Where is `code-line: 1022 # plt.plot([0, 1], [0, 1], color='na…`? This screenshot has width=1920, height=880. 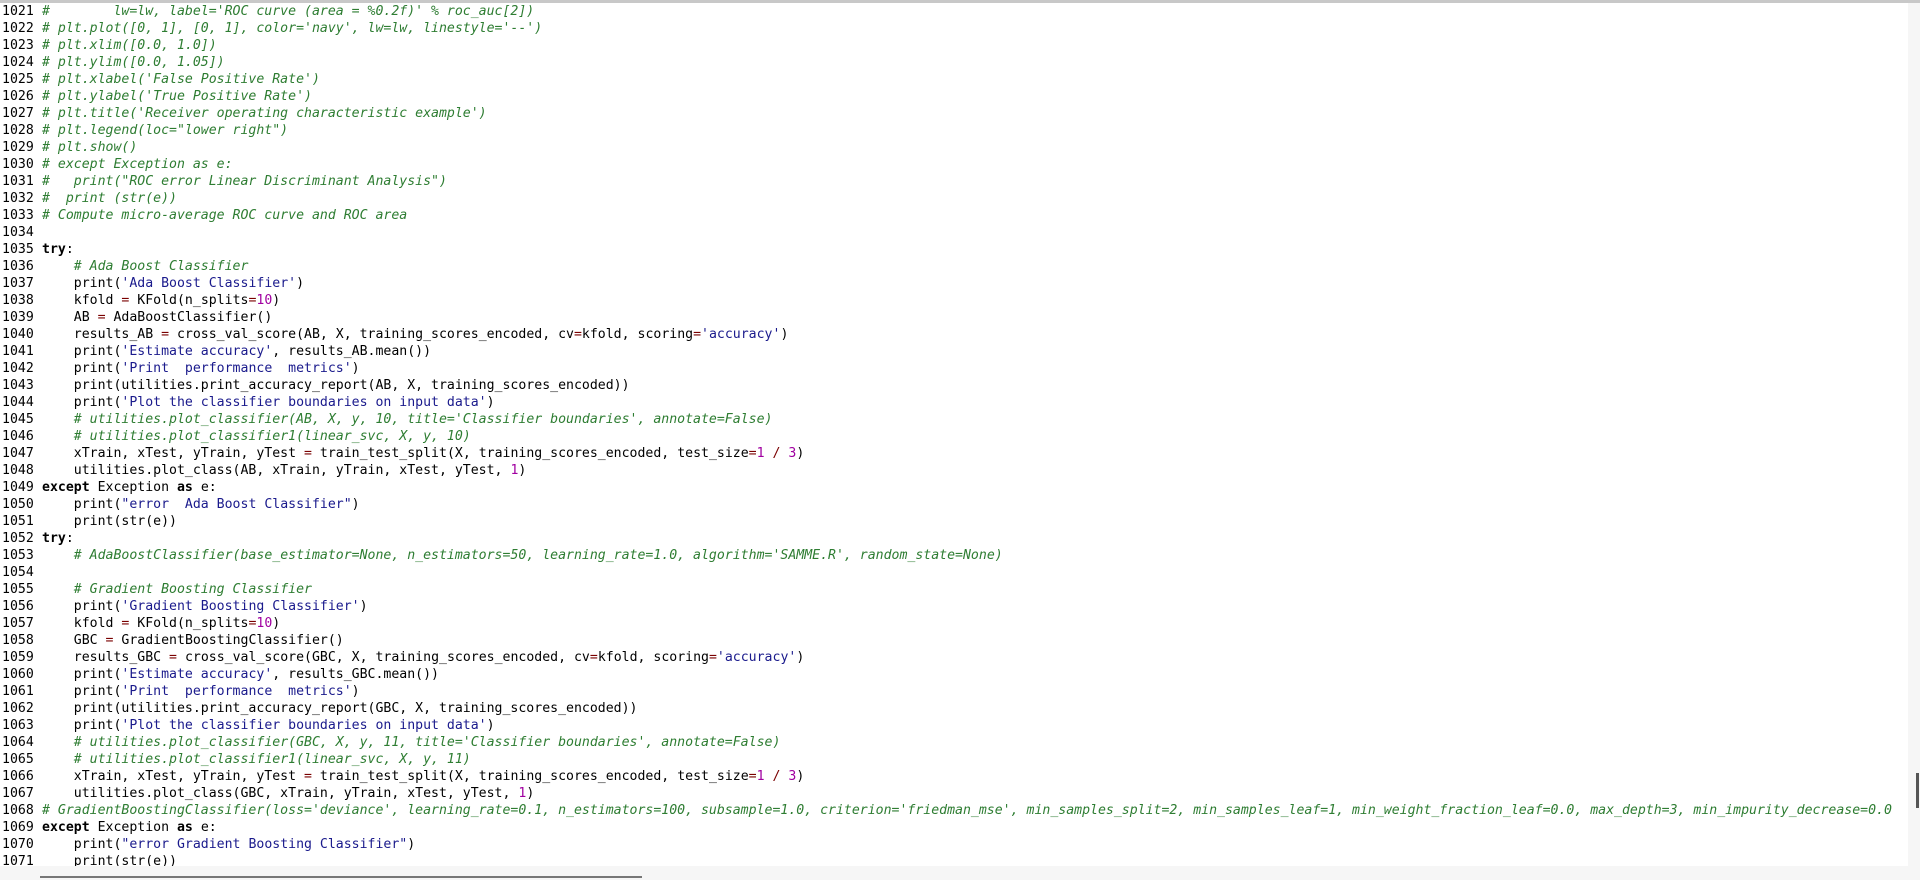 code-line: 1022 # plt.plot([0, 1], [0, 1], color='na… is located at coordinates (954, 28).